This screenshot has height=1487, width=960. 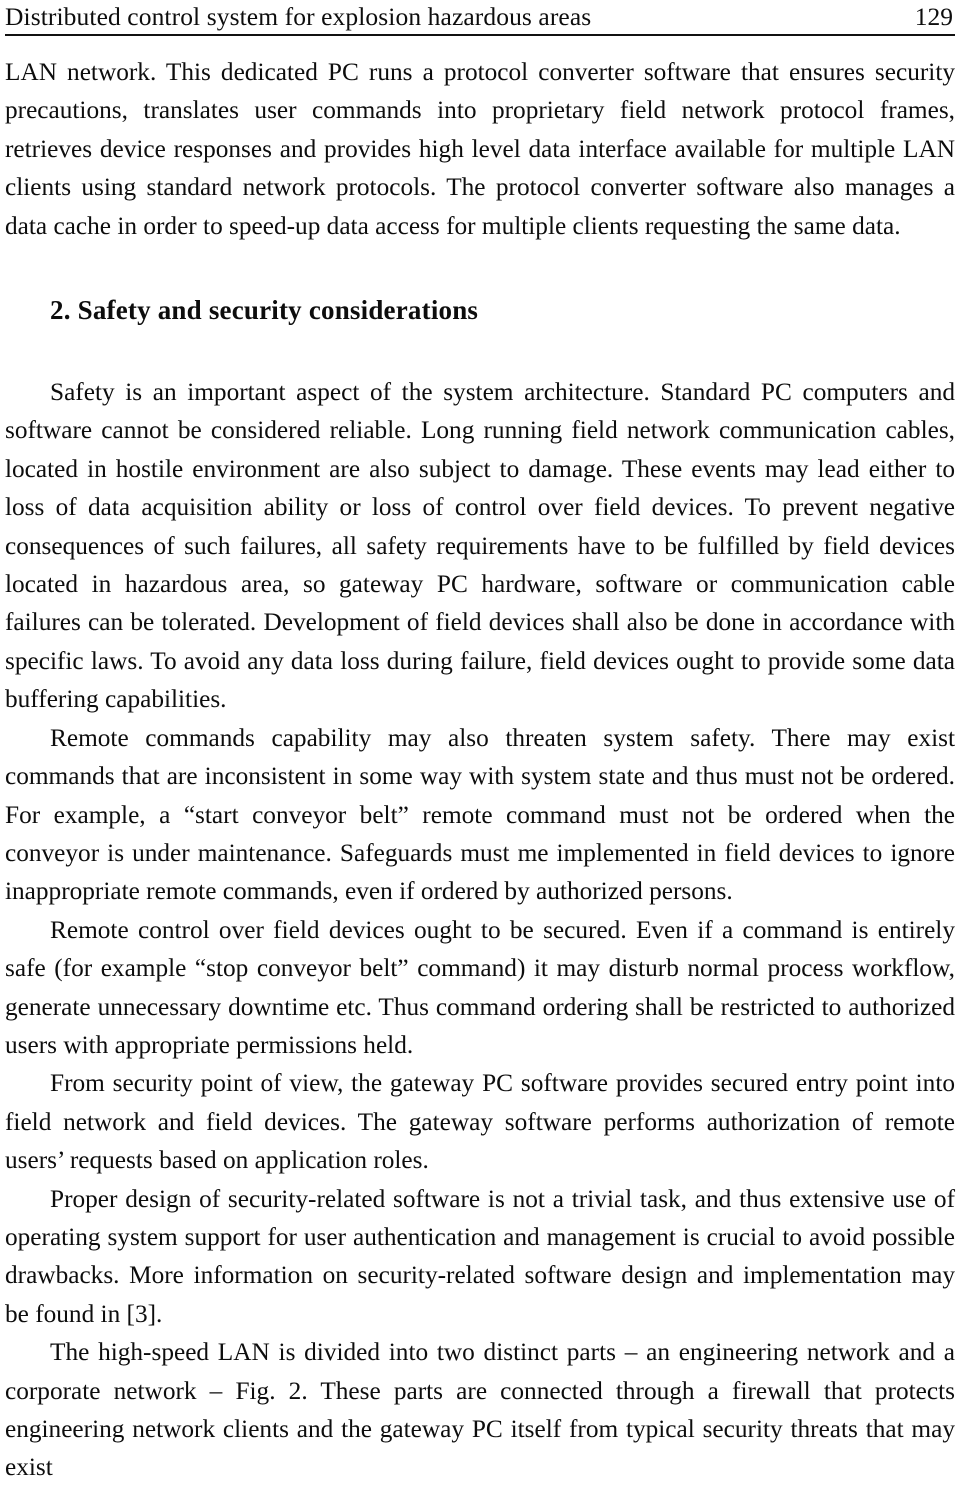 I want to click on section-heading-safety-and-security: 2. Safety and security considerations, so click(x=264, y=310).